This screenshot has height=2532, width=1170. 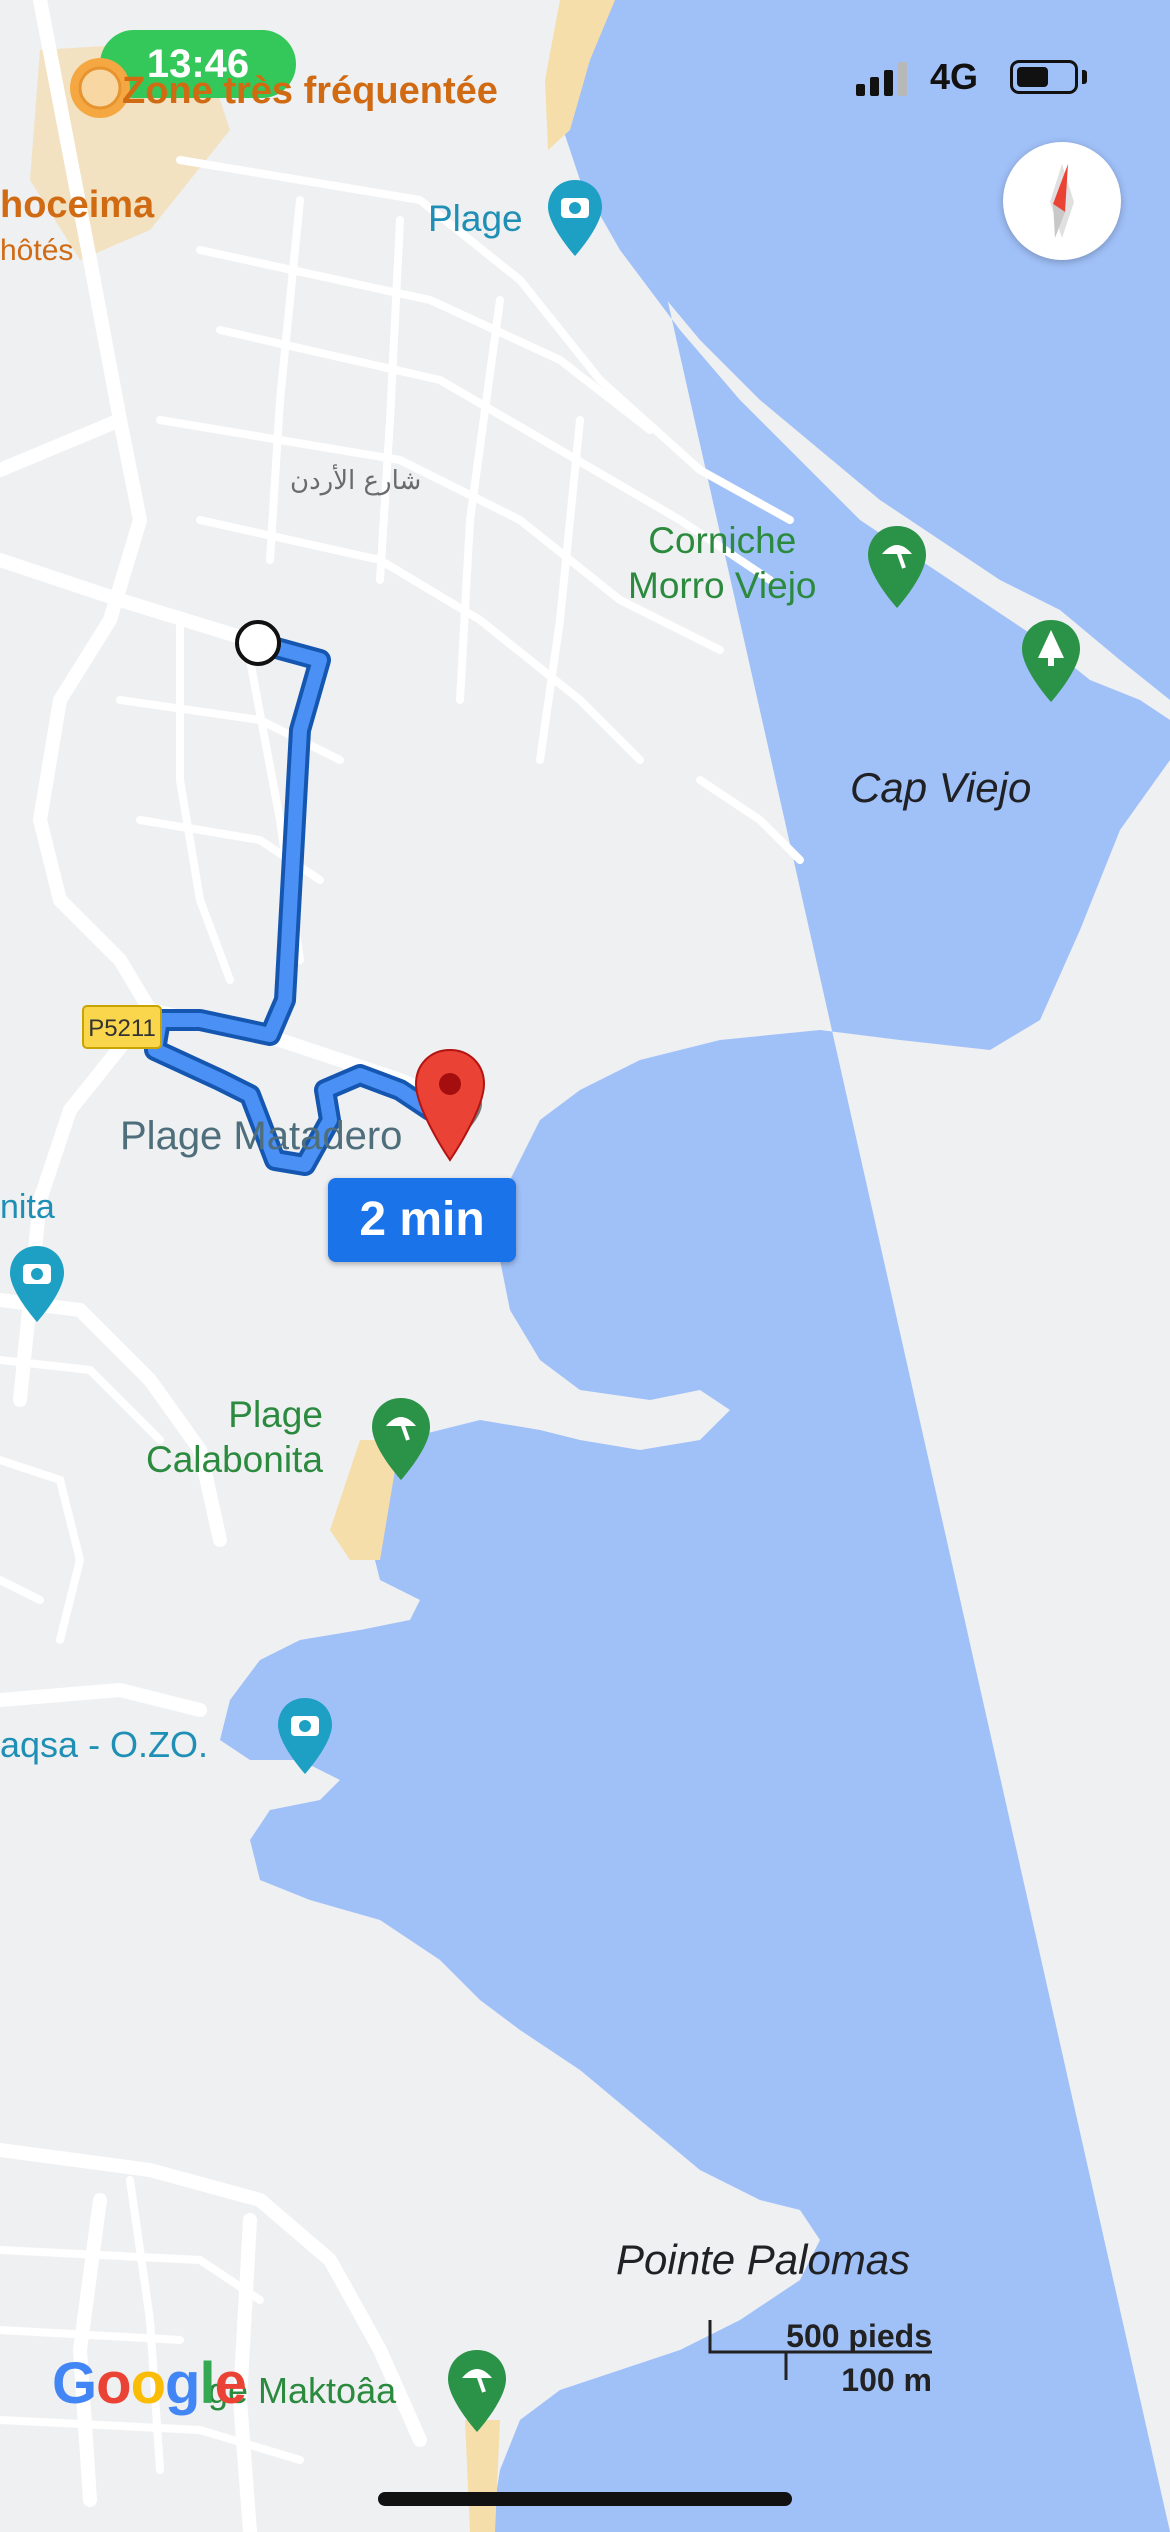 What do you see at coordinates (941, 787) in the screenshot?
I see `cap-viejo-label: Cap Viejo` at bounding box center [941, 787].